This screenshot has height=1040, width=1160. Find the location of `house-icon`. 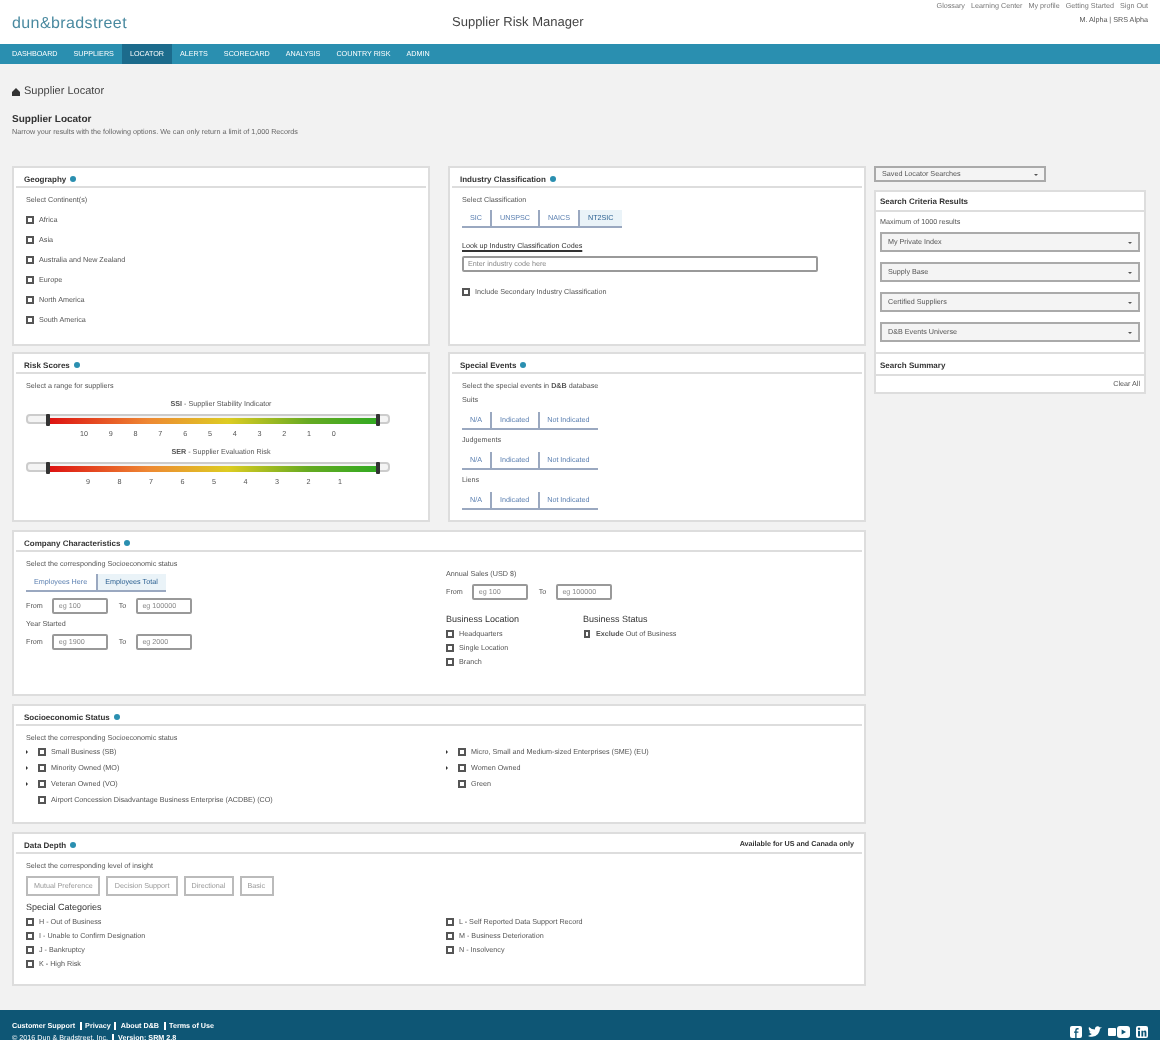

house-icon is located at coordinates (16, 92).